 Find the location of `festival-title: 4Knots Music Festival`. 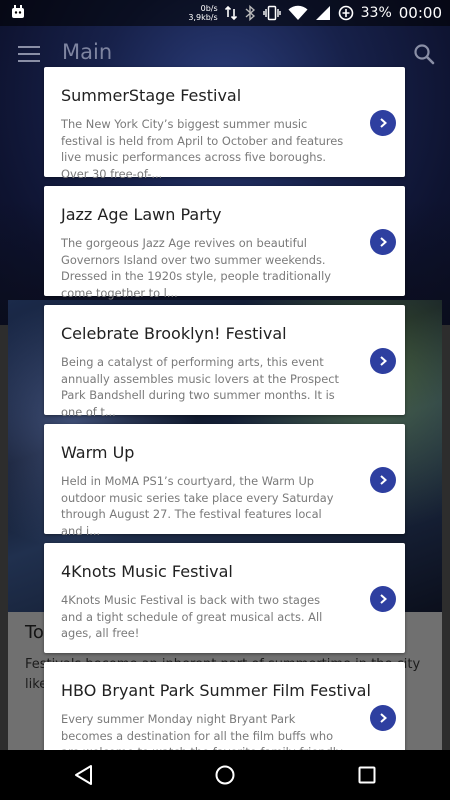

festival-title: 4Knots Music Festival is located at coordinates (147, 571).